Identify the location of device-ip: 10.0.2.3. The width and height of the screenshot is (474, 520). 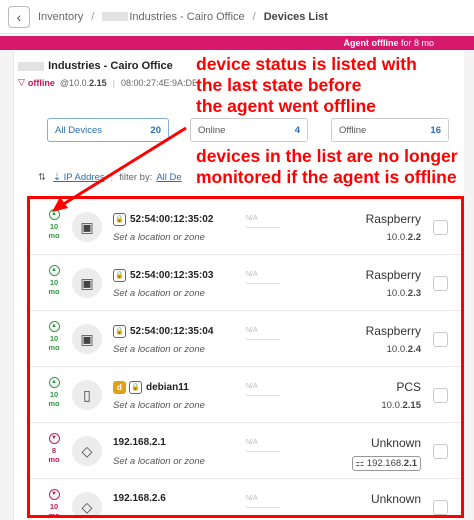
(403, 293).